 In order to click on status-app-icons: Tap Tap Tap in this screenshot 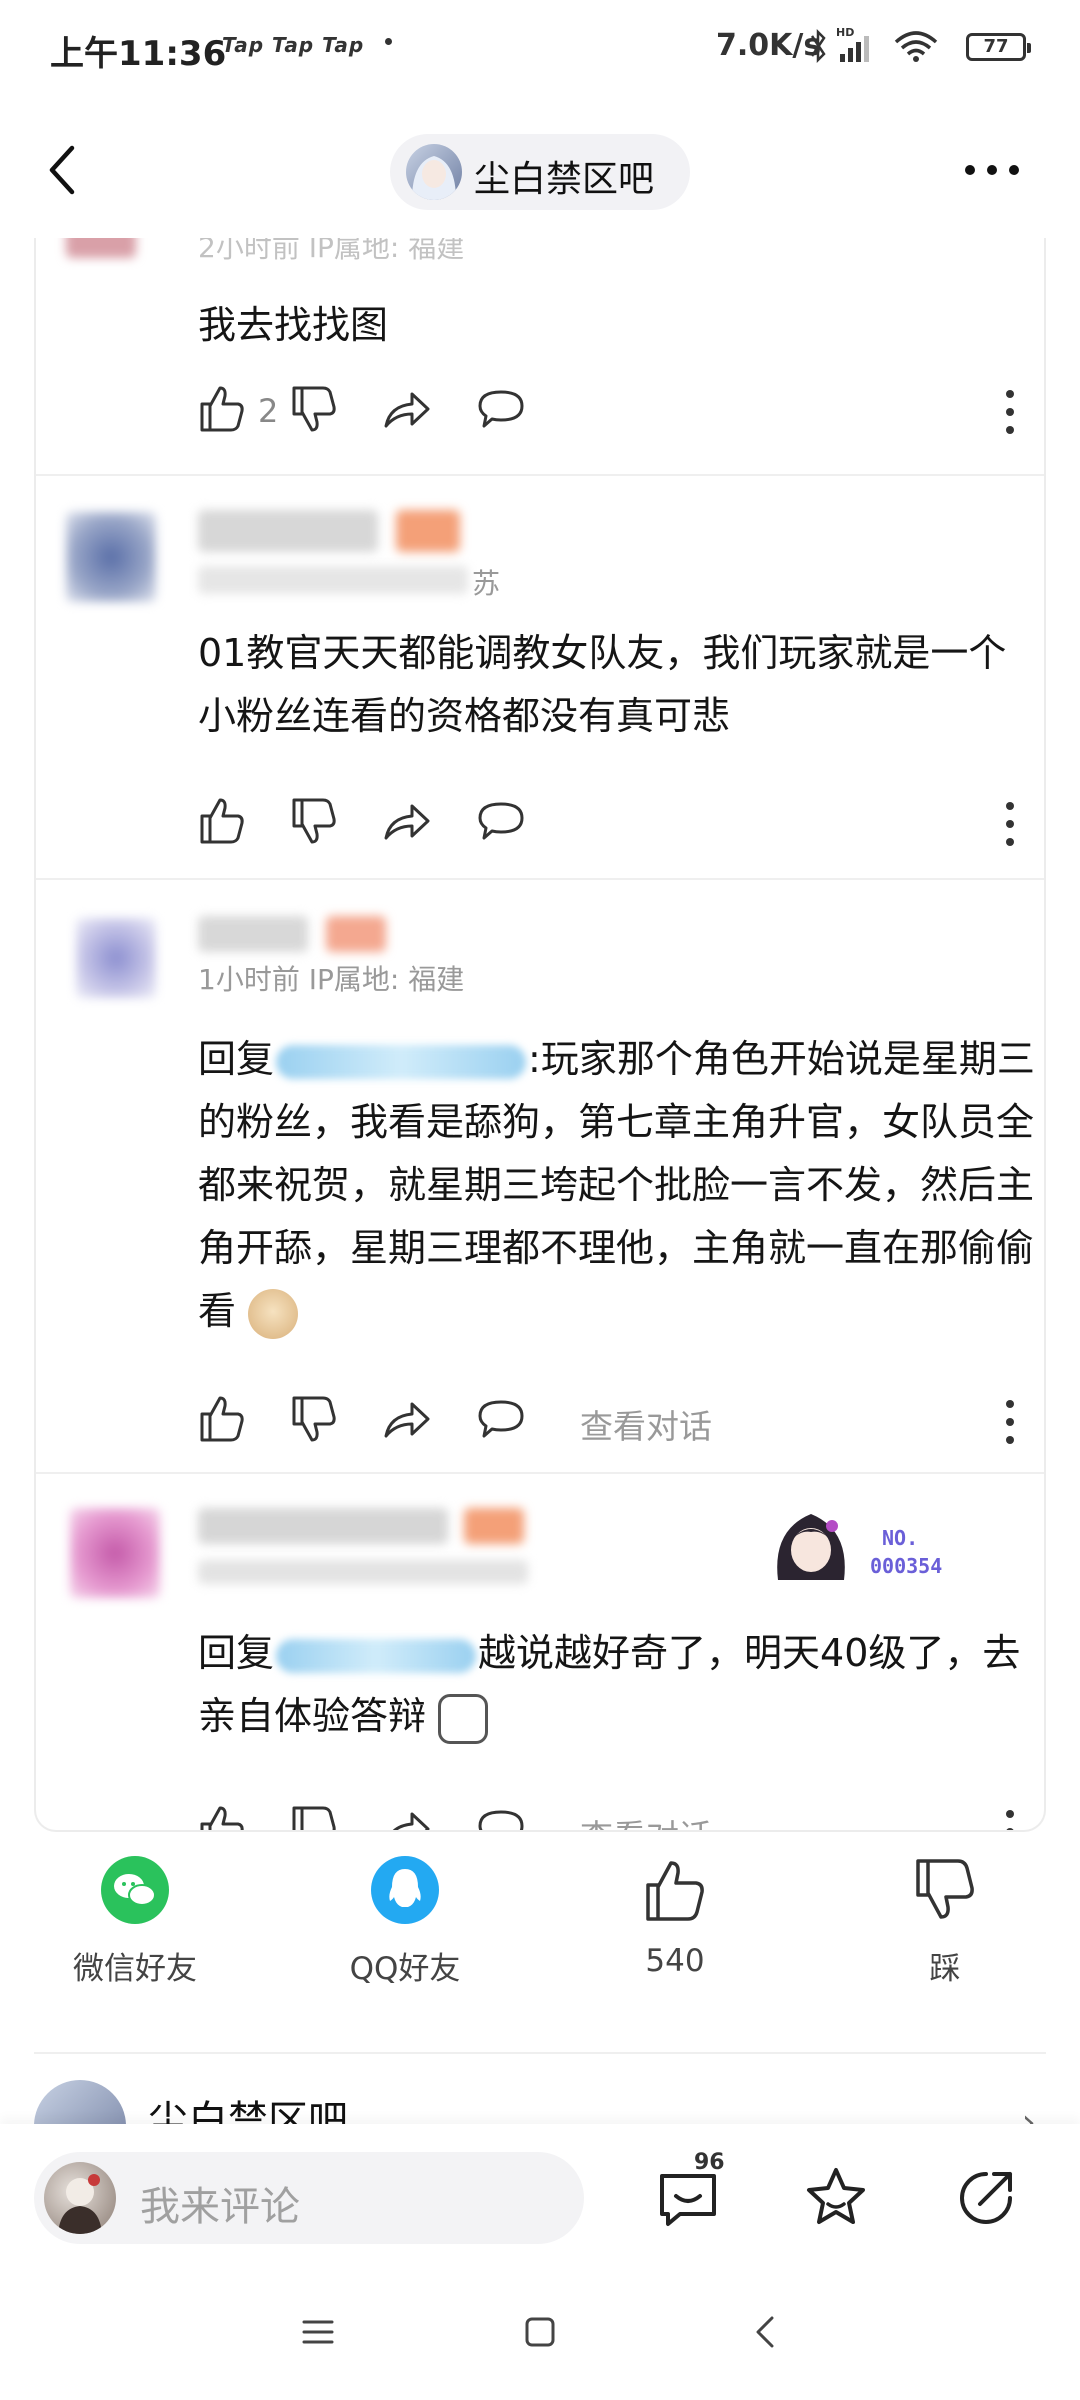, I will do `click(293, 45)`.